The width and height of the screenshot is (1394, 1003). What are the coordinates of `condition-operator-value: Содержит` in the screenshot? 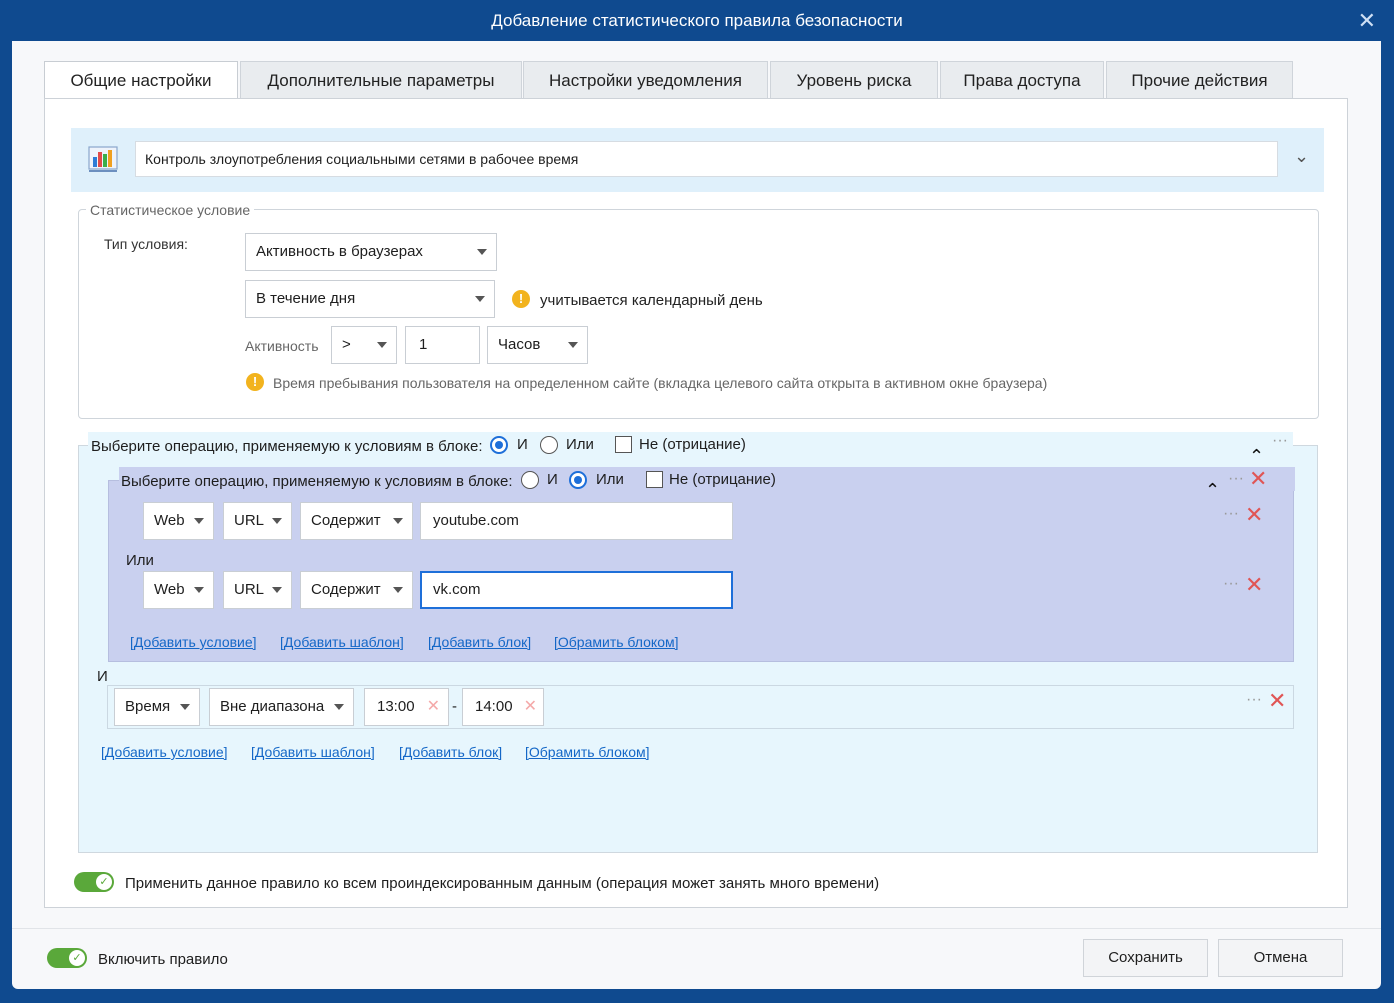 It's located at (346, 589).